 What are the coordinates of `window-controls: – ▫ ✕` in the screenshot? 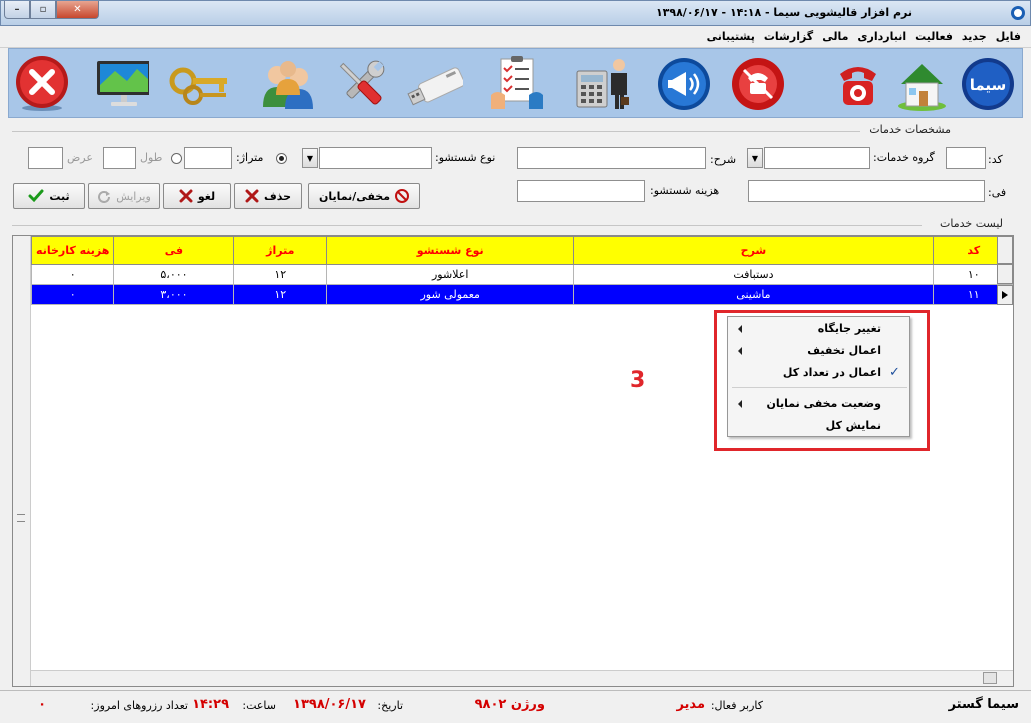 It's located at (51, 10).